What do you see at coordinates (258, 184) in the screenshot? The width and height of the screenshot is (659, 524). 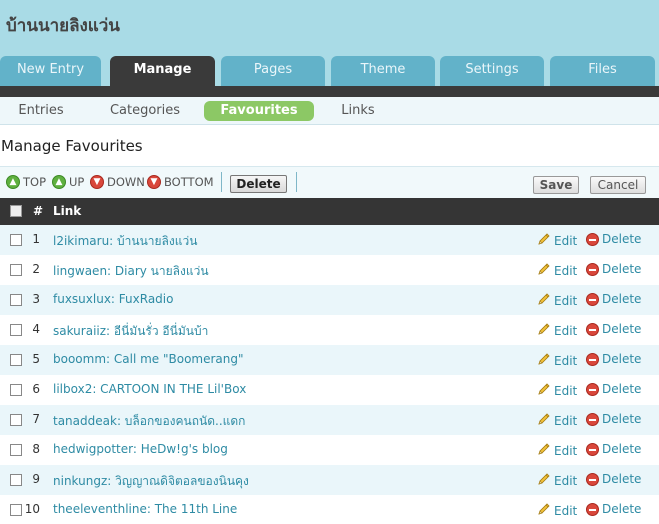 I see `delete-button: Delete` at bounding box center [258, 184].